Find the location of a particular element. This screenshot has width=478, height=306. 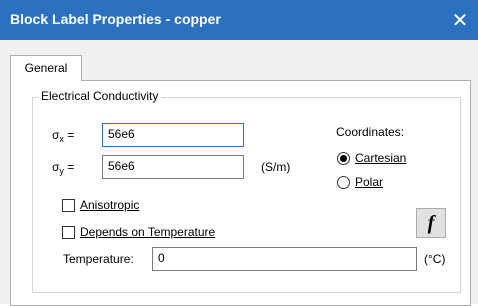

sigma-x-label: σx = is located at coordinates (63, 136).